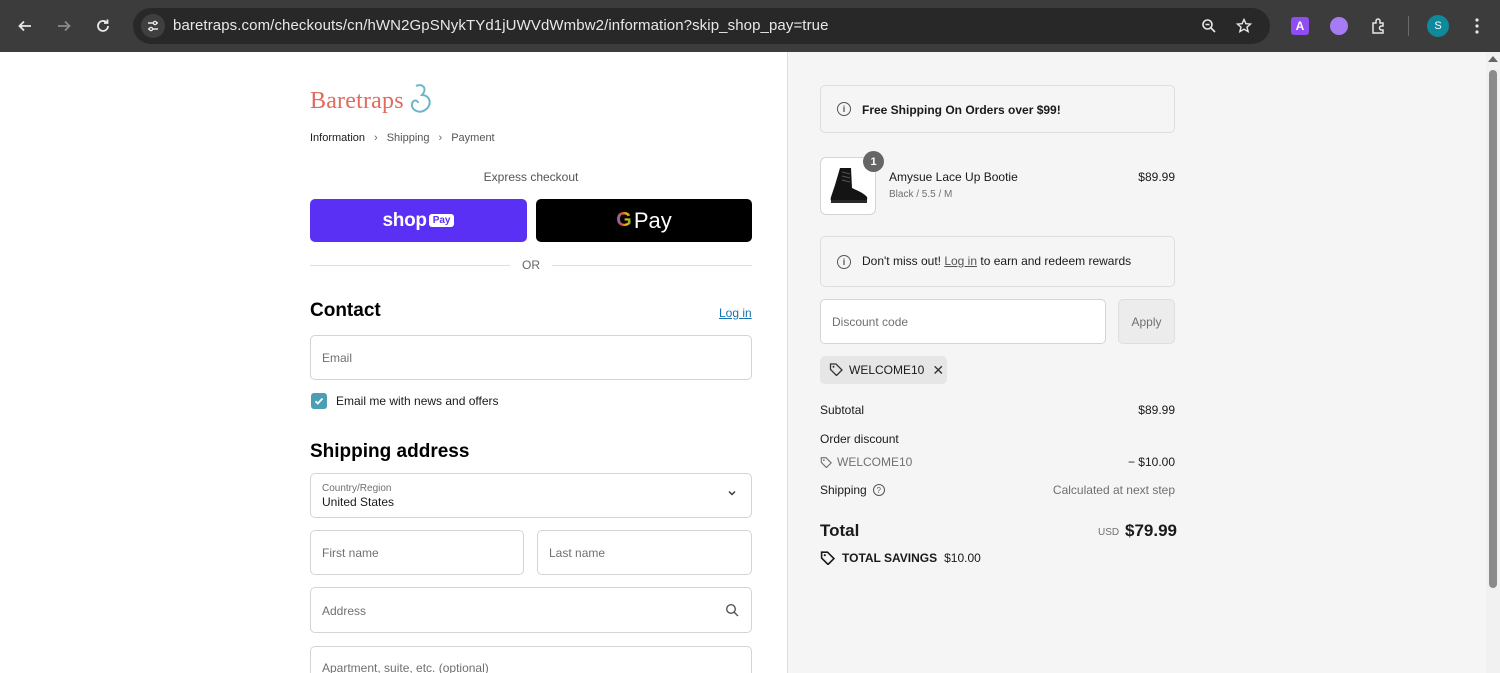 This screenshot has height=673, width=1500. I want to click on product-price: $89.99, so click(1156, 177).